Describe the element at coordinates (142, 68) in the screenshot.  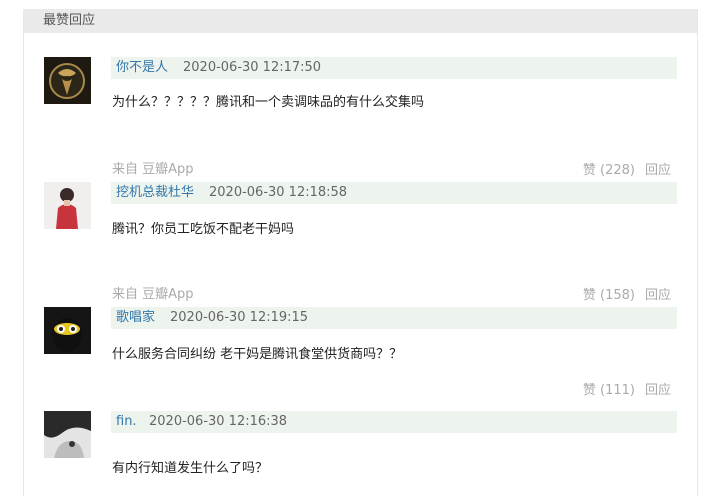
I see `author-link: 你不是人` at that location.